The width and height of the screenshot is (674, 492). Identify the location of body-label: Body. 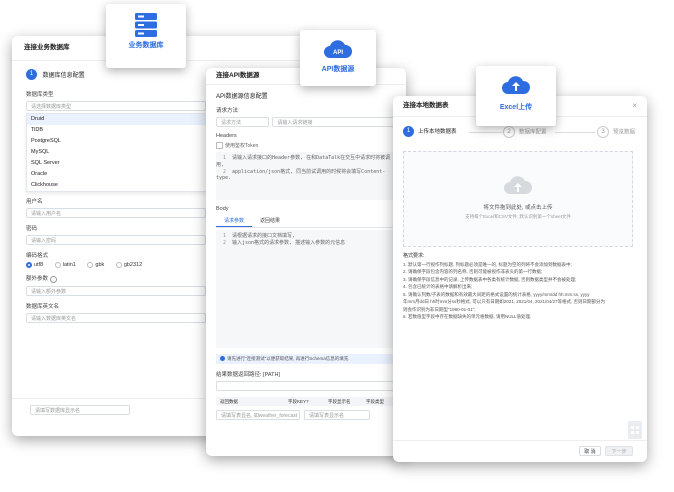
(222, 209).